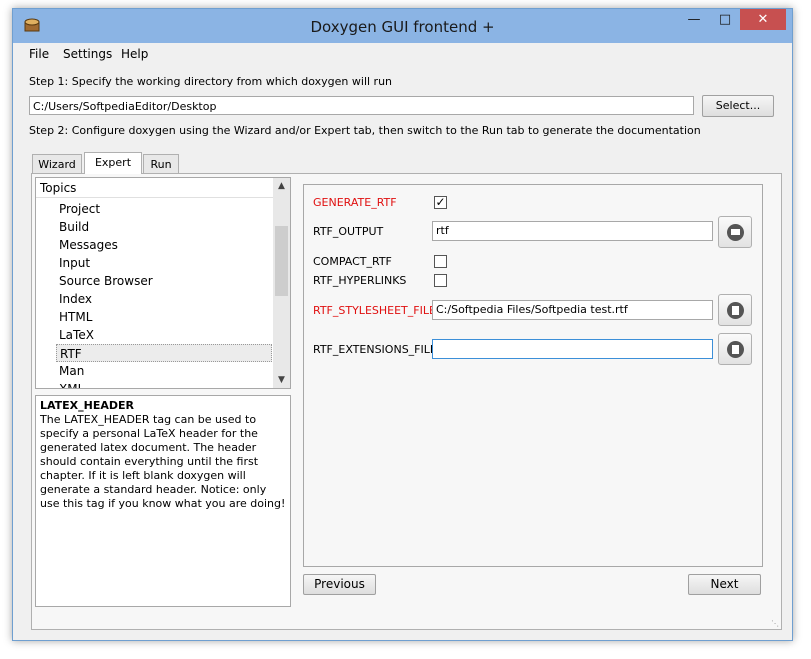 The width and height of the screenshot is (811, 659). What do you see at coordinates (164, 227) in the screenshot?
I see `topic-build: Build` at bounding box center [164, 227].